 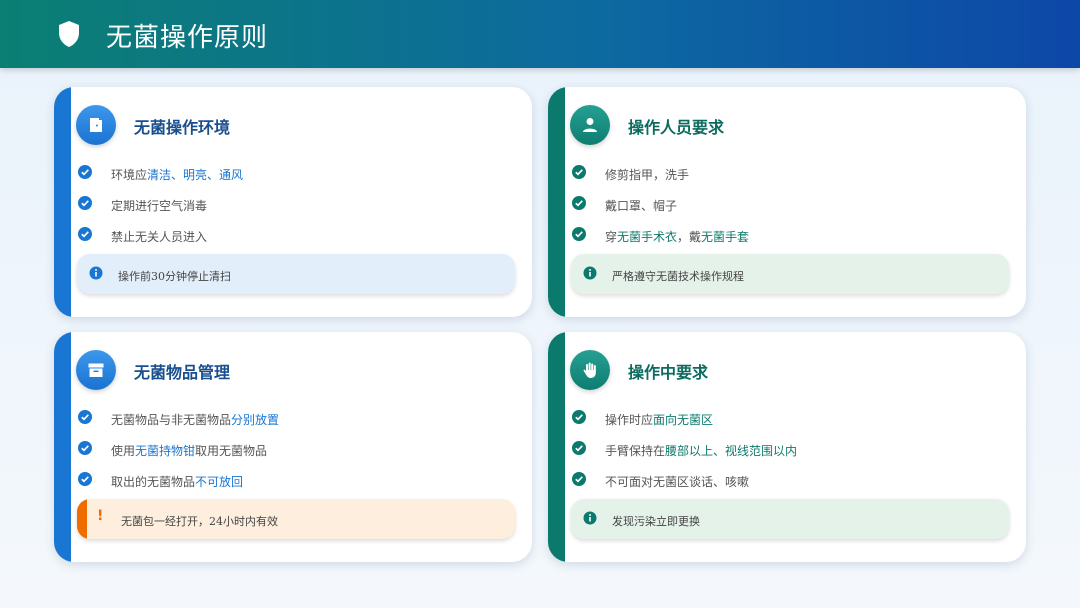 I want to click on item-highlight: 无菌手套, so click(x=725, y=237).